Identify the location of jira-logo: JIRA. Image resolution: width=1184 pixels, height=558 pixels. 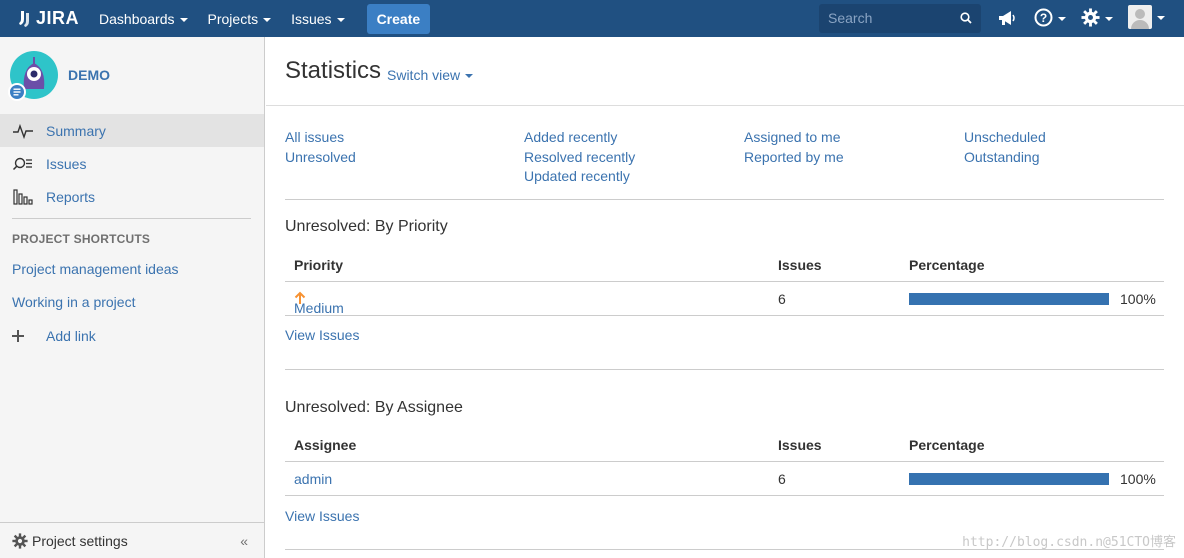
(48, 18).